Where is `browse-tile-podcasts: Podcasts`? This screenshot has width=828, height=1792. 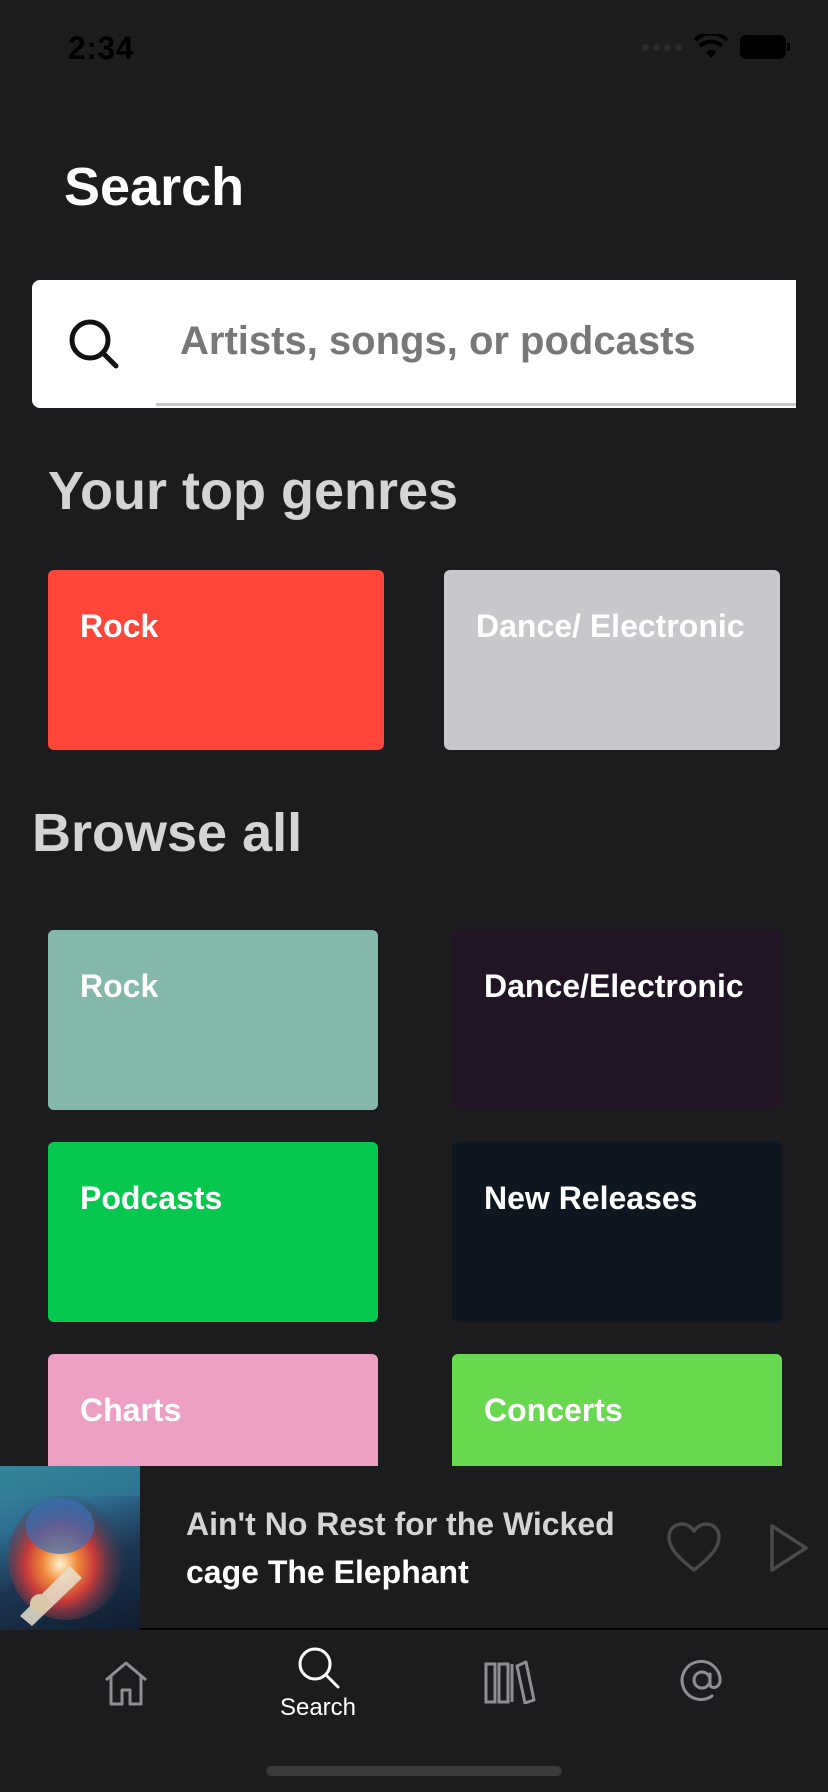
browse-tile-podcasts: Podcasts is located at coordinates (213, 1232).